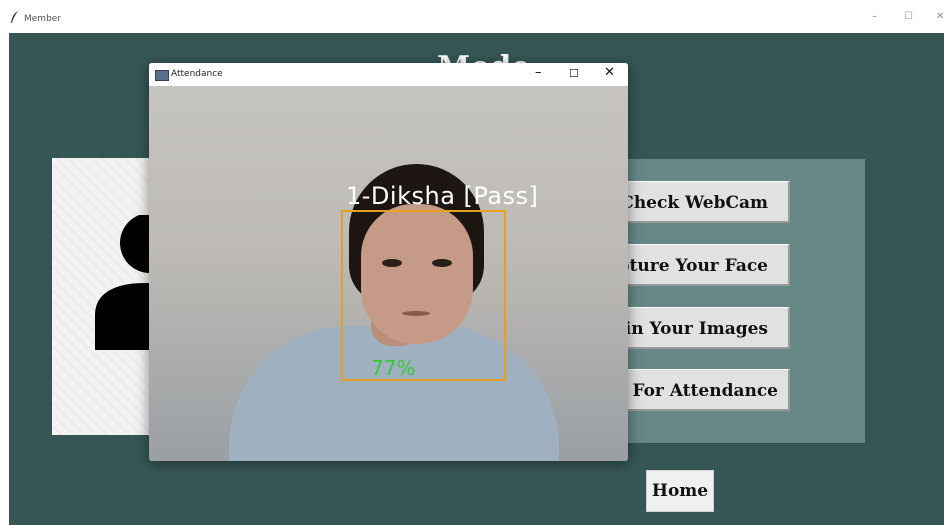  Describe the element at coordinates (472, 16) in the screenshot. I see `window-titlebar: Member – ☐ ✕` at that location.